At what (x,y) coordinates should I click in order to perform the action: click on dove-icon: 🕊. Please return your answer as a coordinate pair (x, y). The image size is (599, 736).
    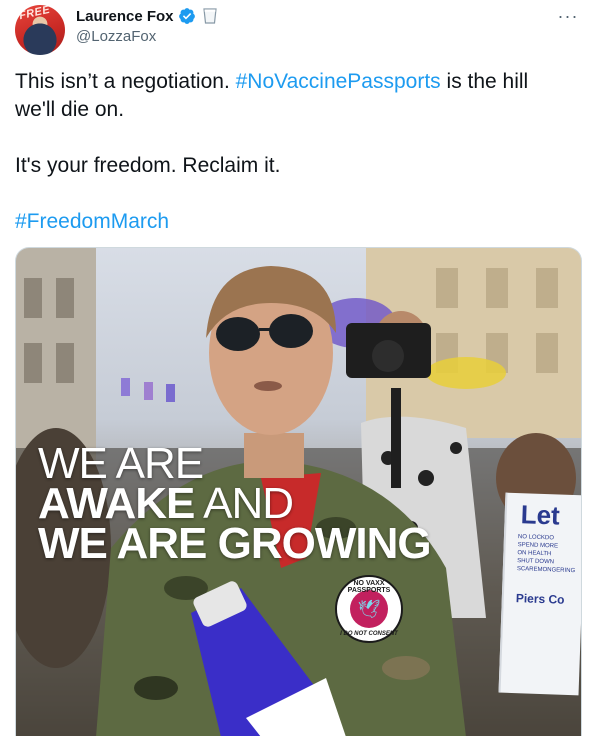
    Looking at the image, I should click on (369, 609).